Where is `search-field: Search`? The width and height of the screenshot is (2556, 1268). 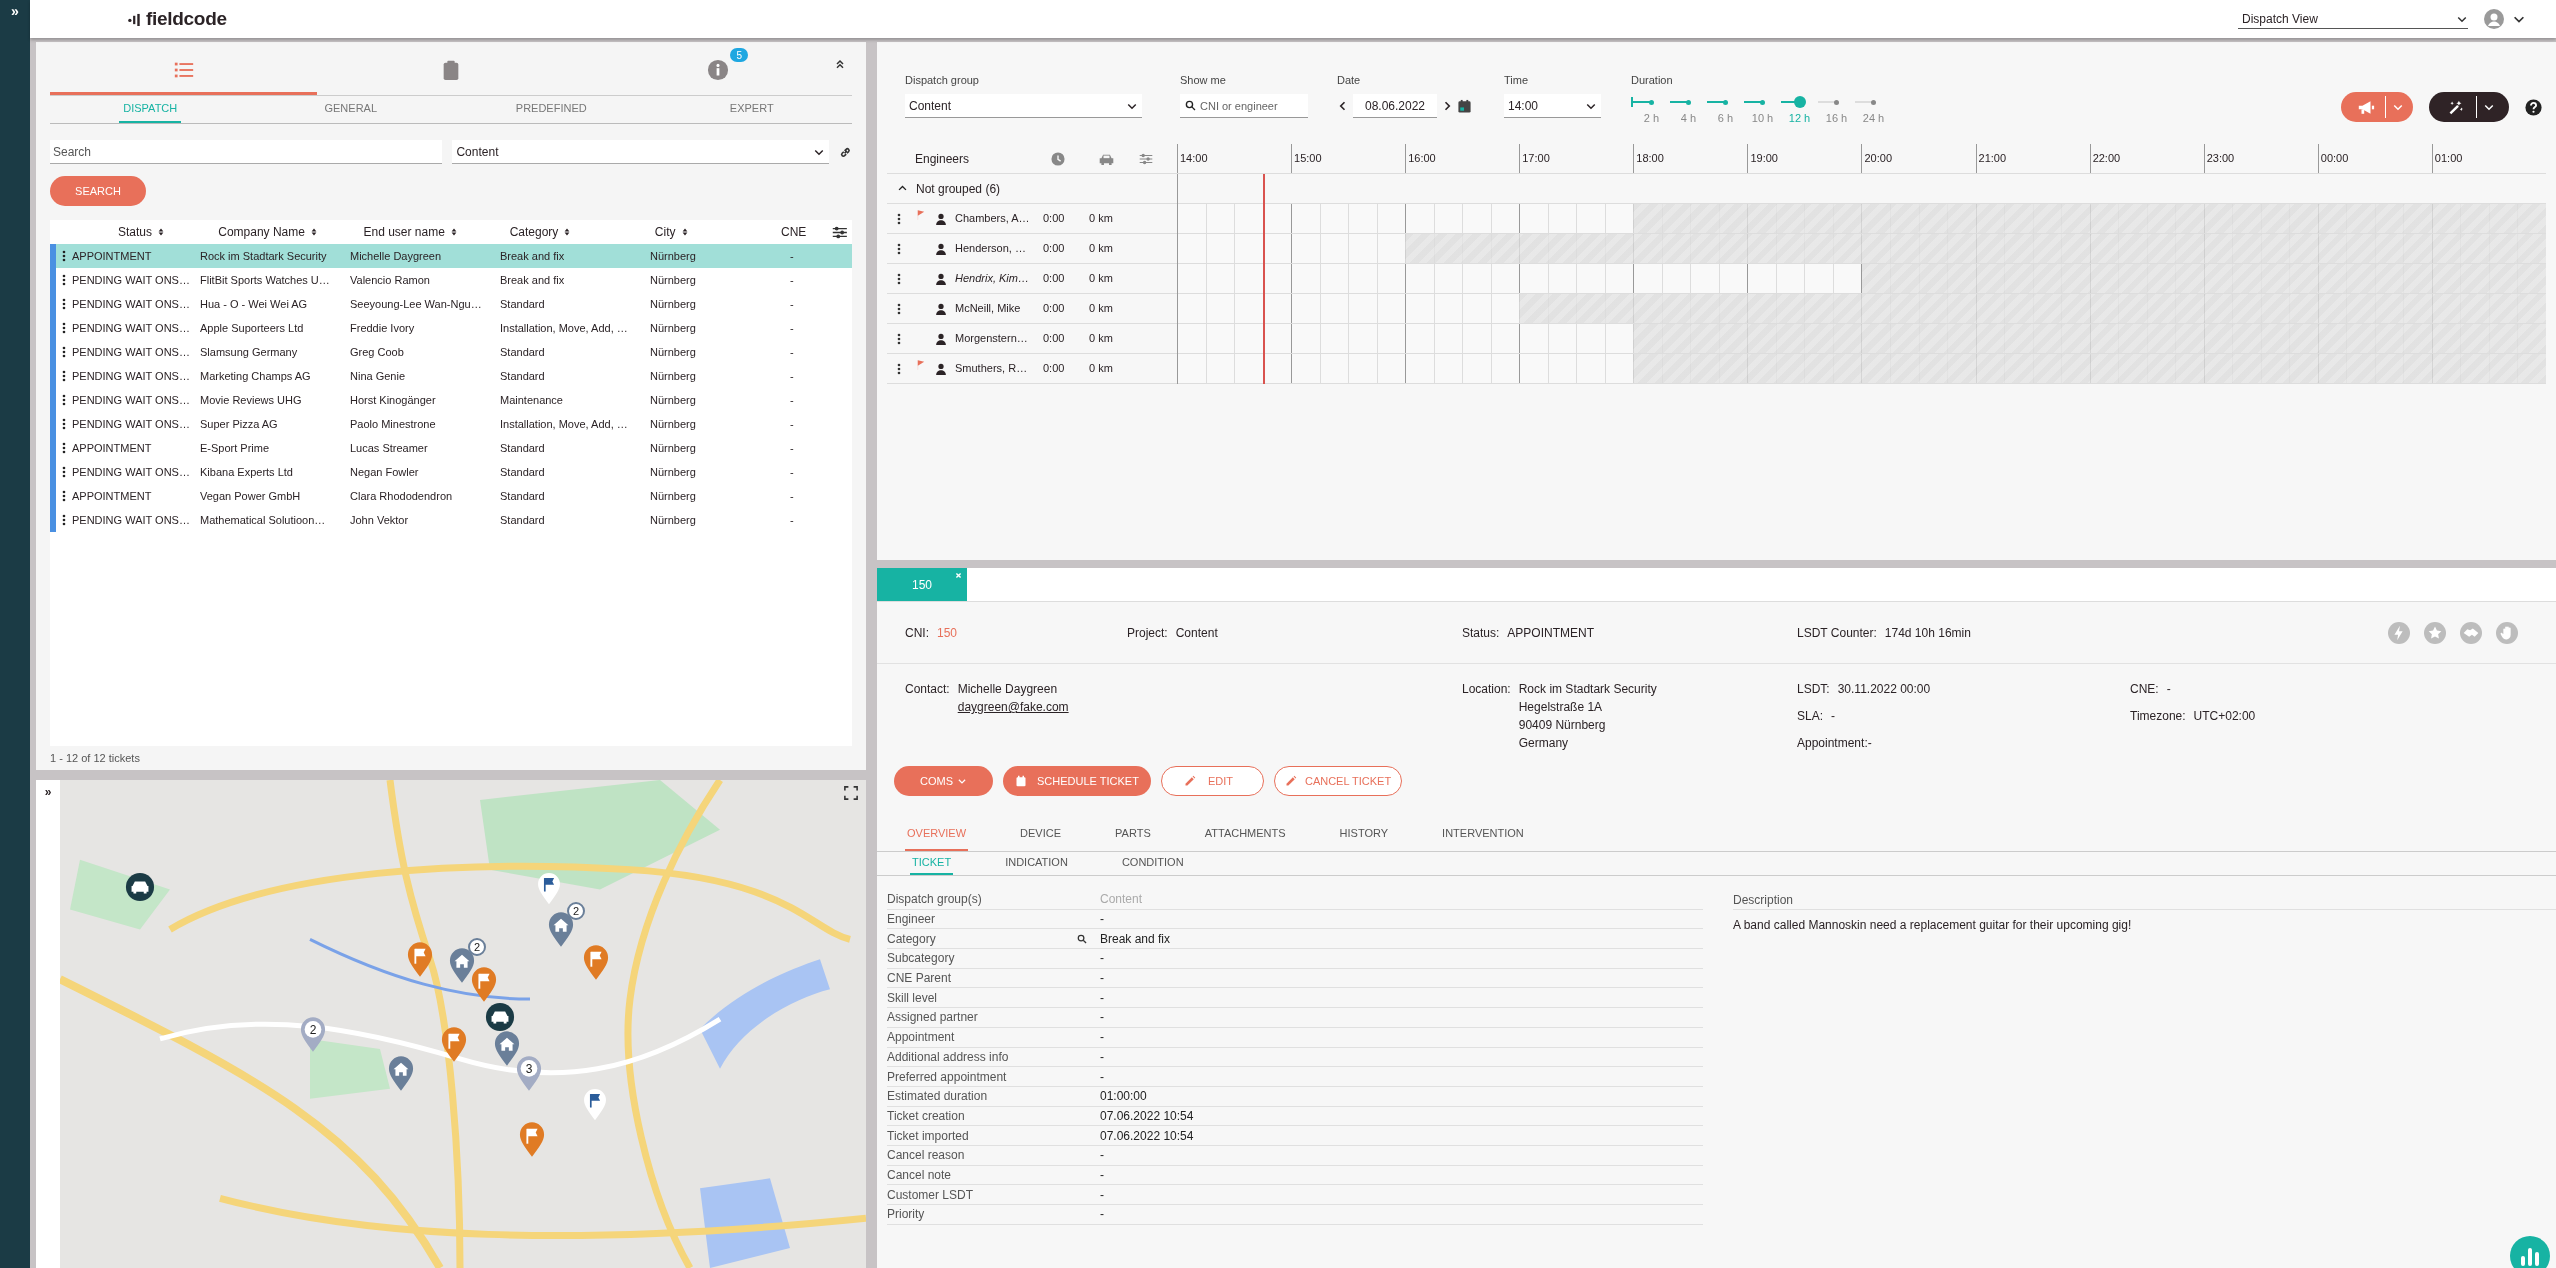
search-field: Search is located at coordinates (246, 152).